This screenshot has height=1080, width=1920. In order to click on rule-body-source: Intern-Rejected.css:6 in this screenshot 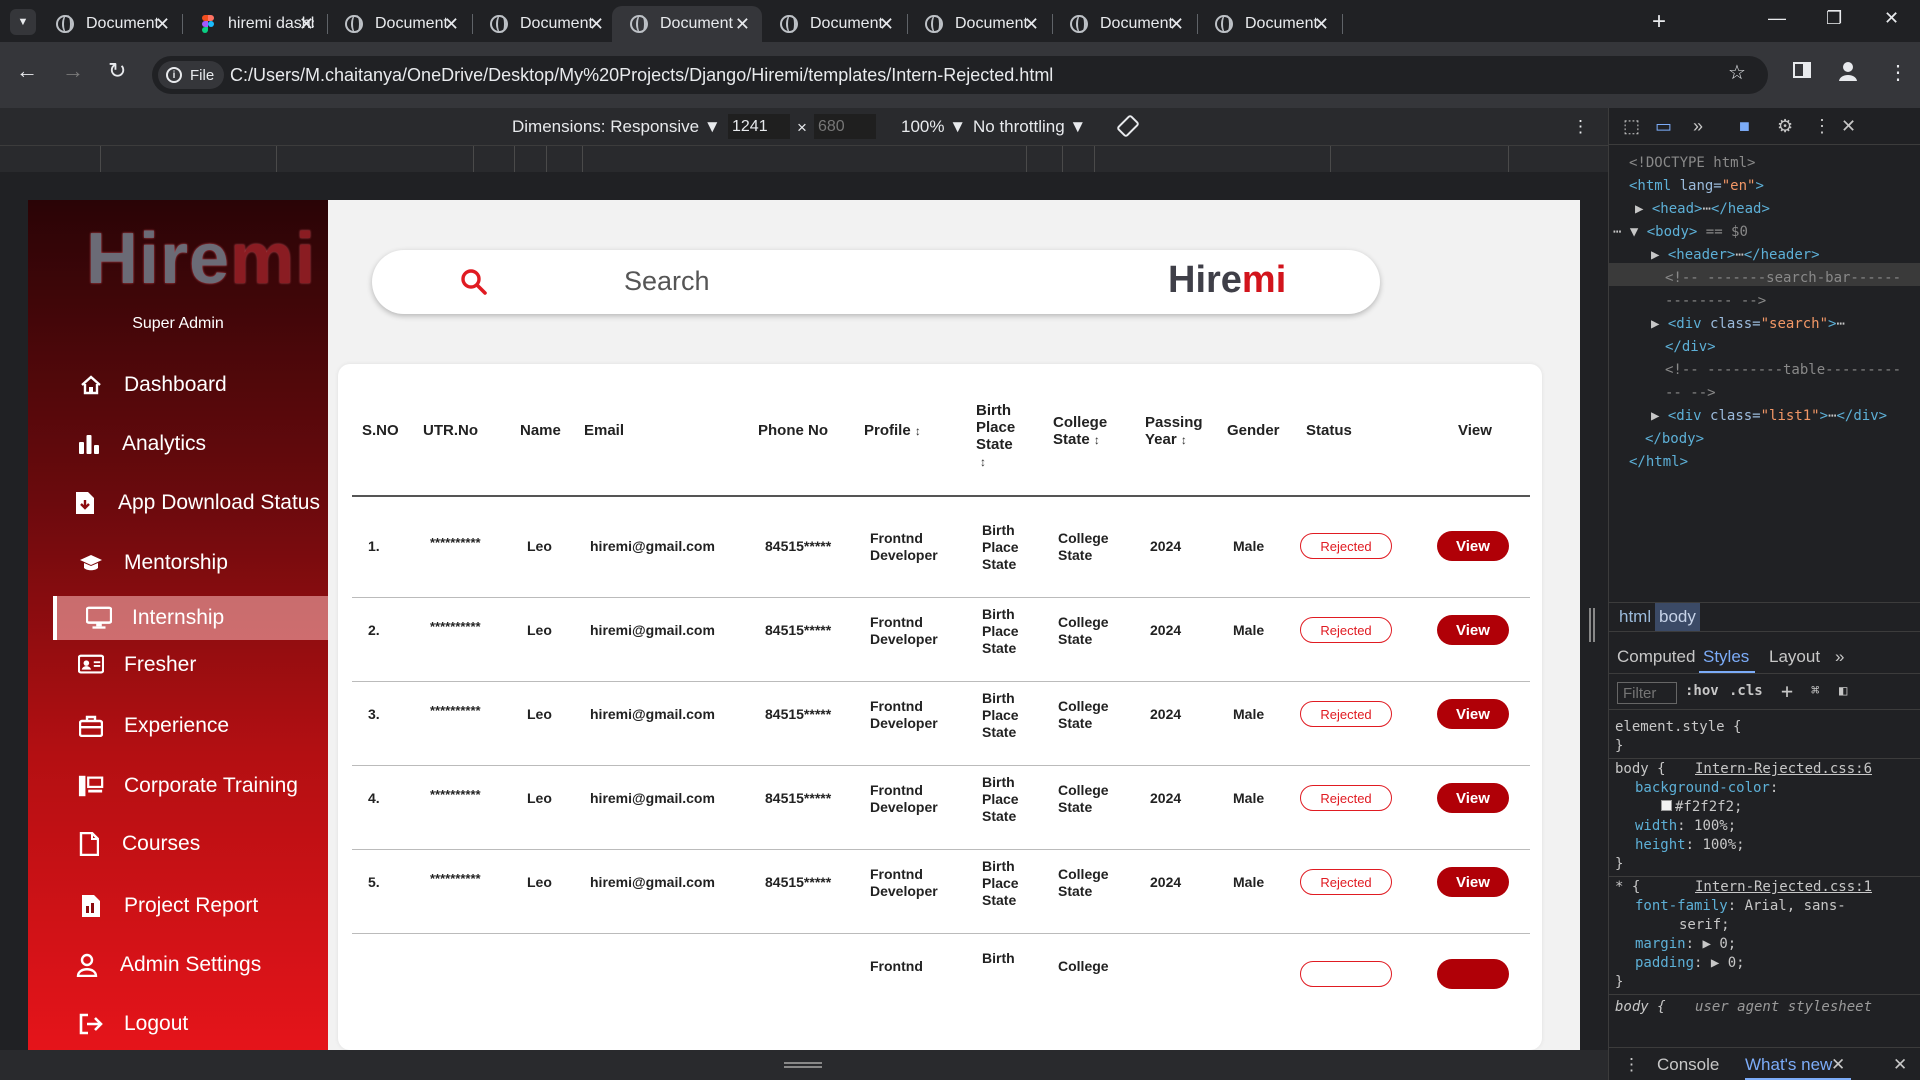, I will do `click(1783, 769)`.